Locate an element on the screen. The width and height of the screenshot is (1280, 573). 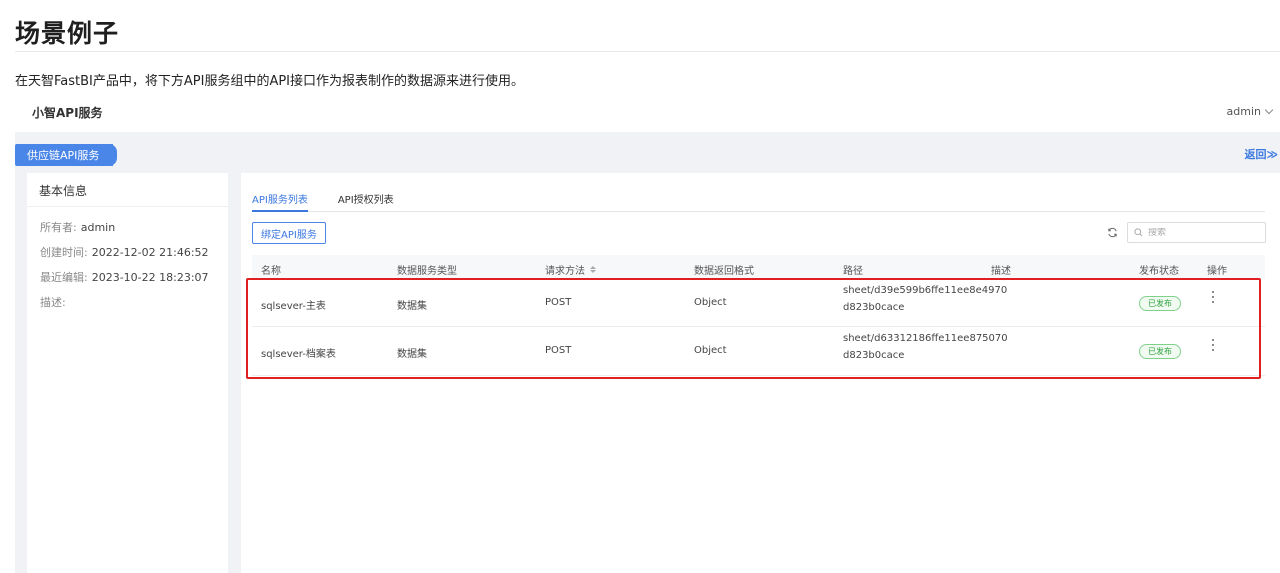
col-path: 路径 is located at coordinates (853, 271).